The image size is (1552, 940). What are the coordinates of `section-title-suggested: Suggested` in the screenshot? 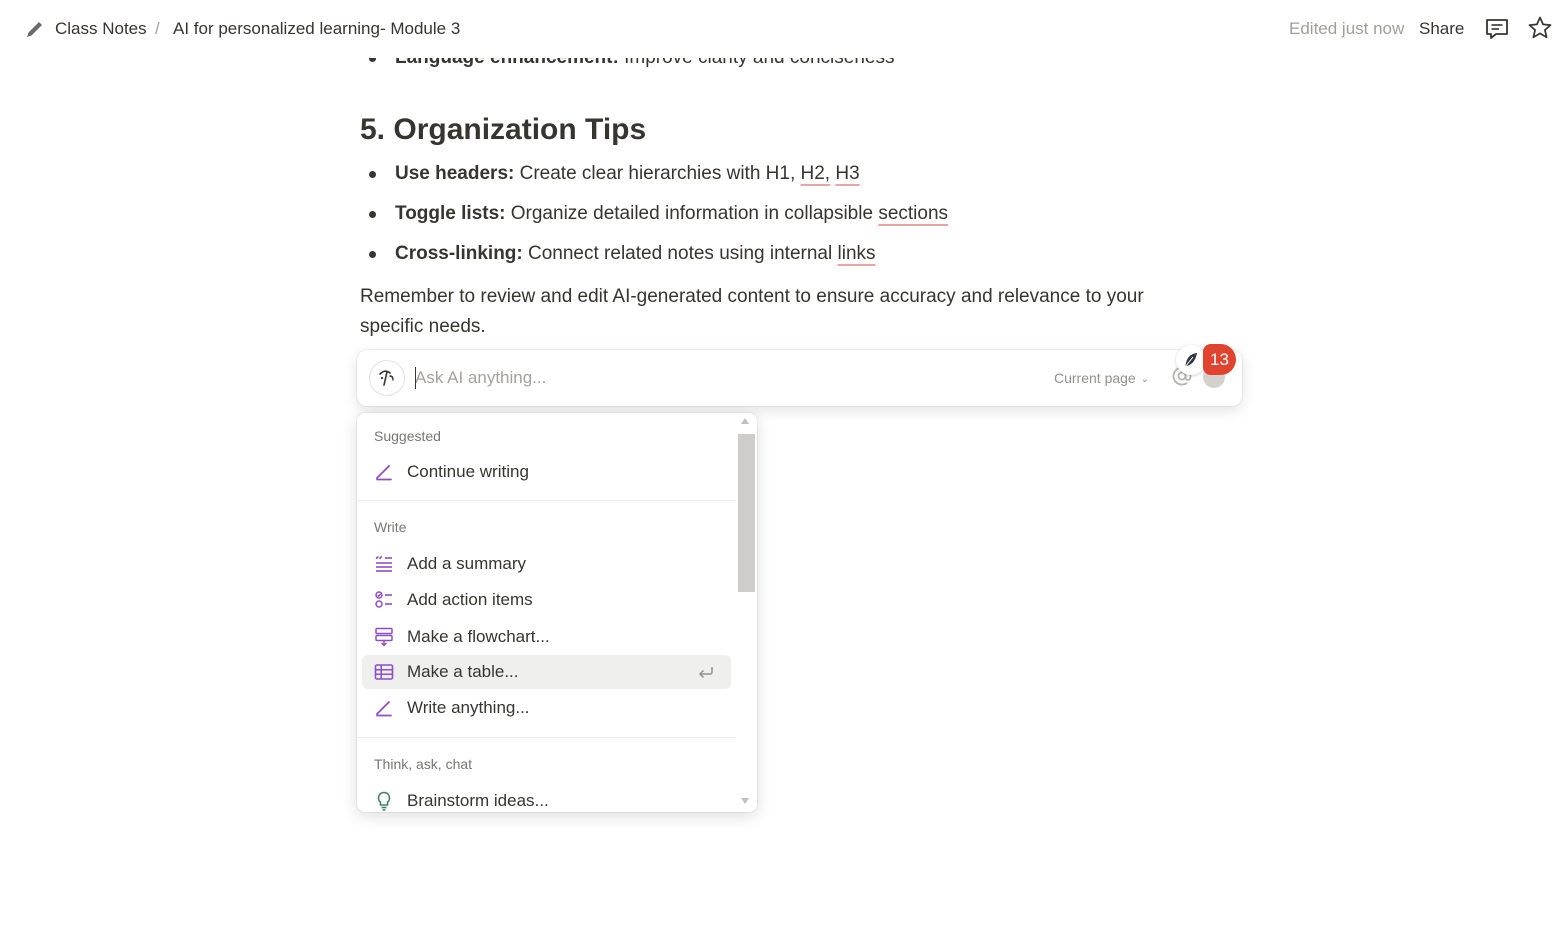 It's located at (407, 436).